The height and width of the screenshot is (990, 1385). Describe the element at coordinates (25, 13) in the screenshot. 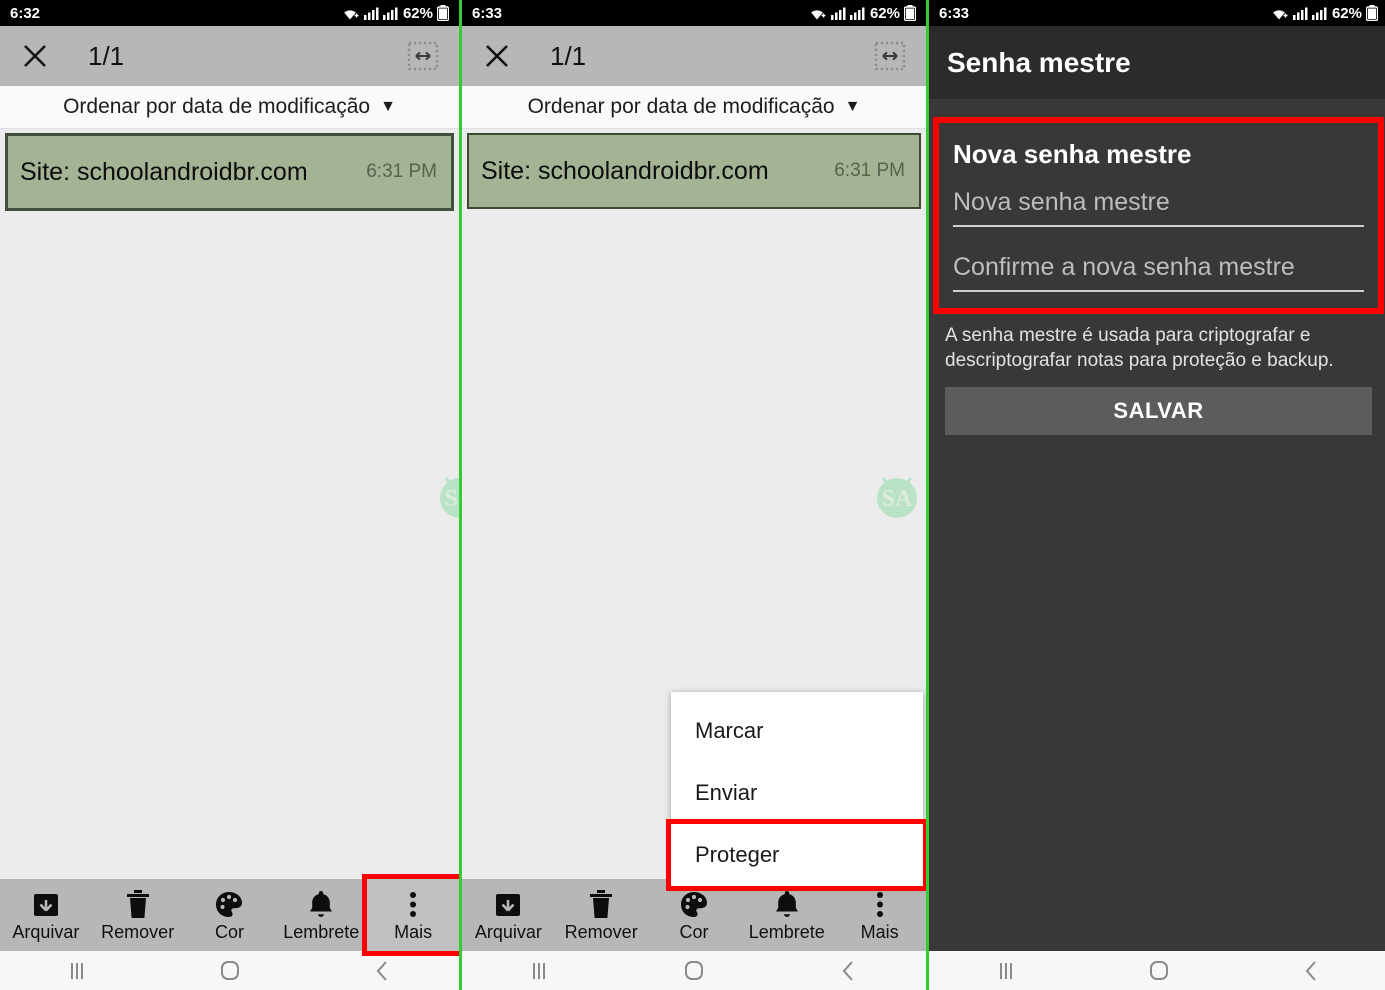

I see `status-clock: 6:32` at that location.